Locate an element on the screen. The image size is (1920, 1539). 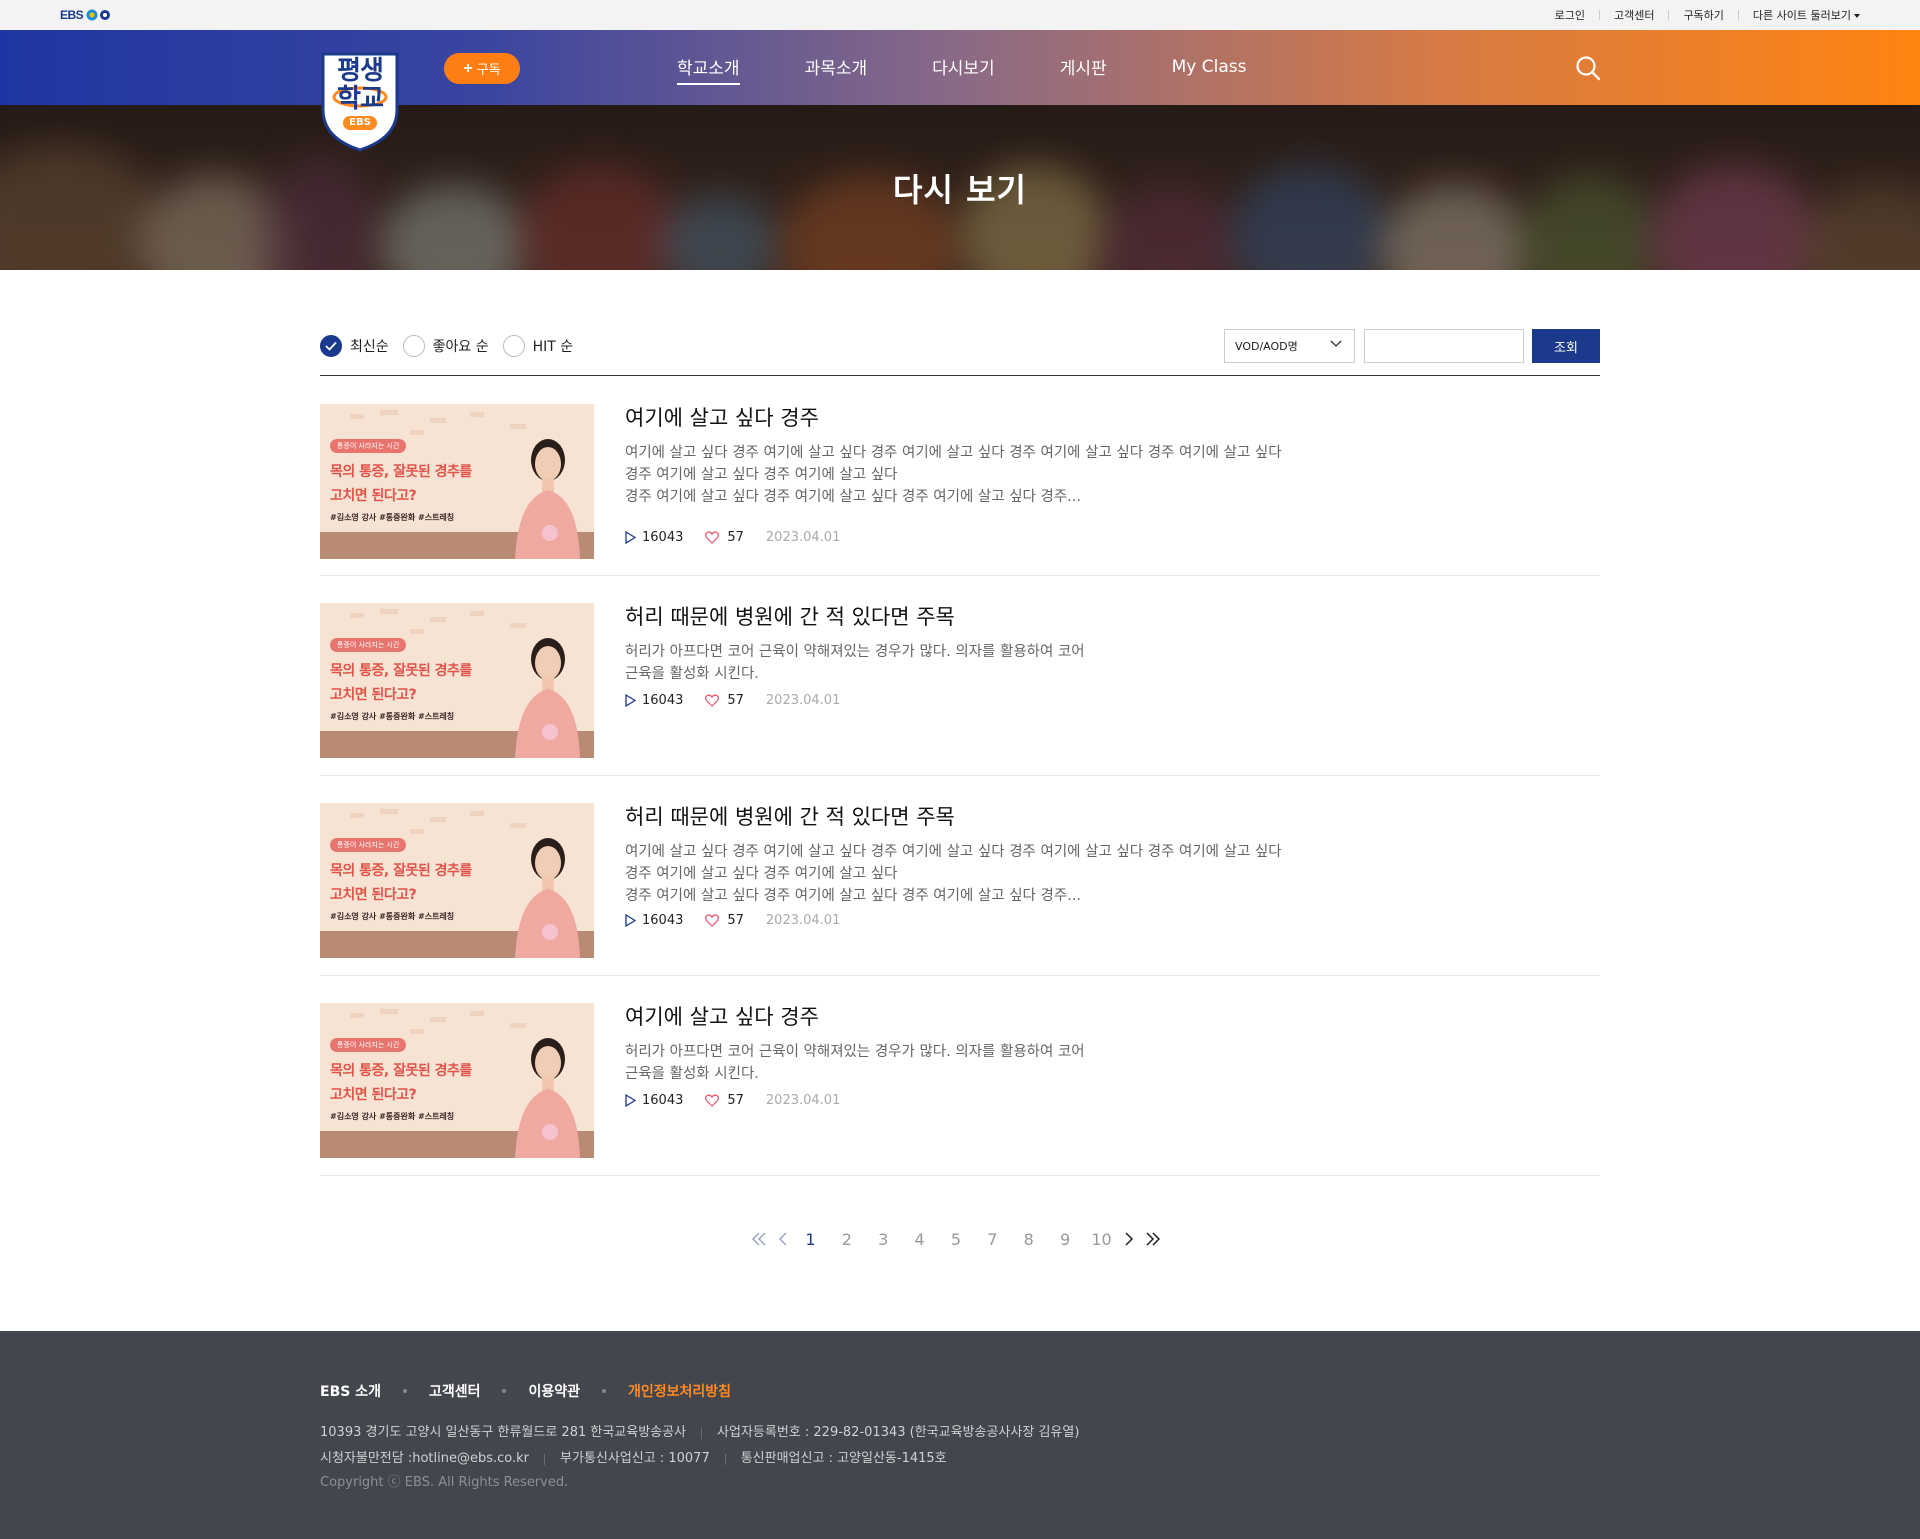
subscribe-label: 구독 is located at coordinates (488, 69).